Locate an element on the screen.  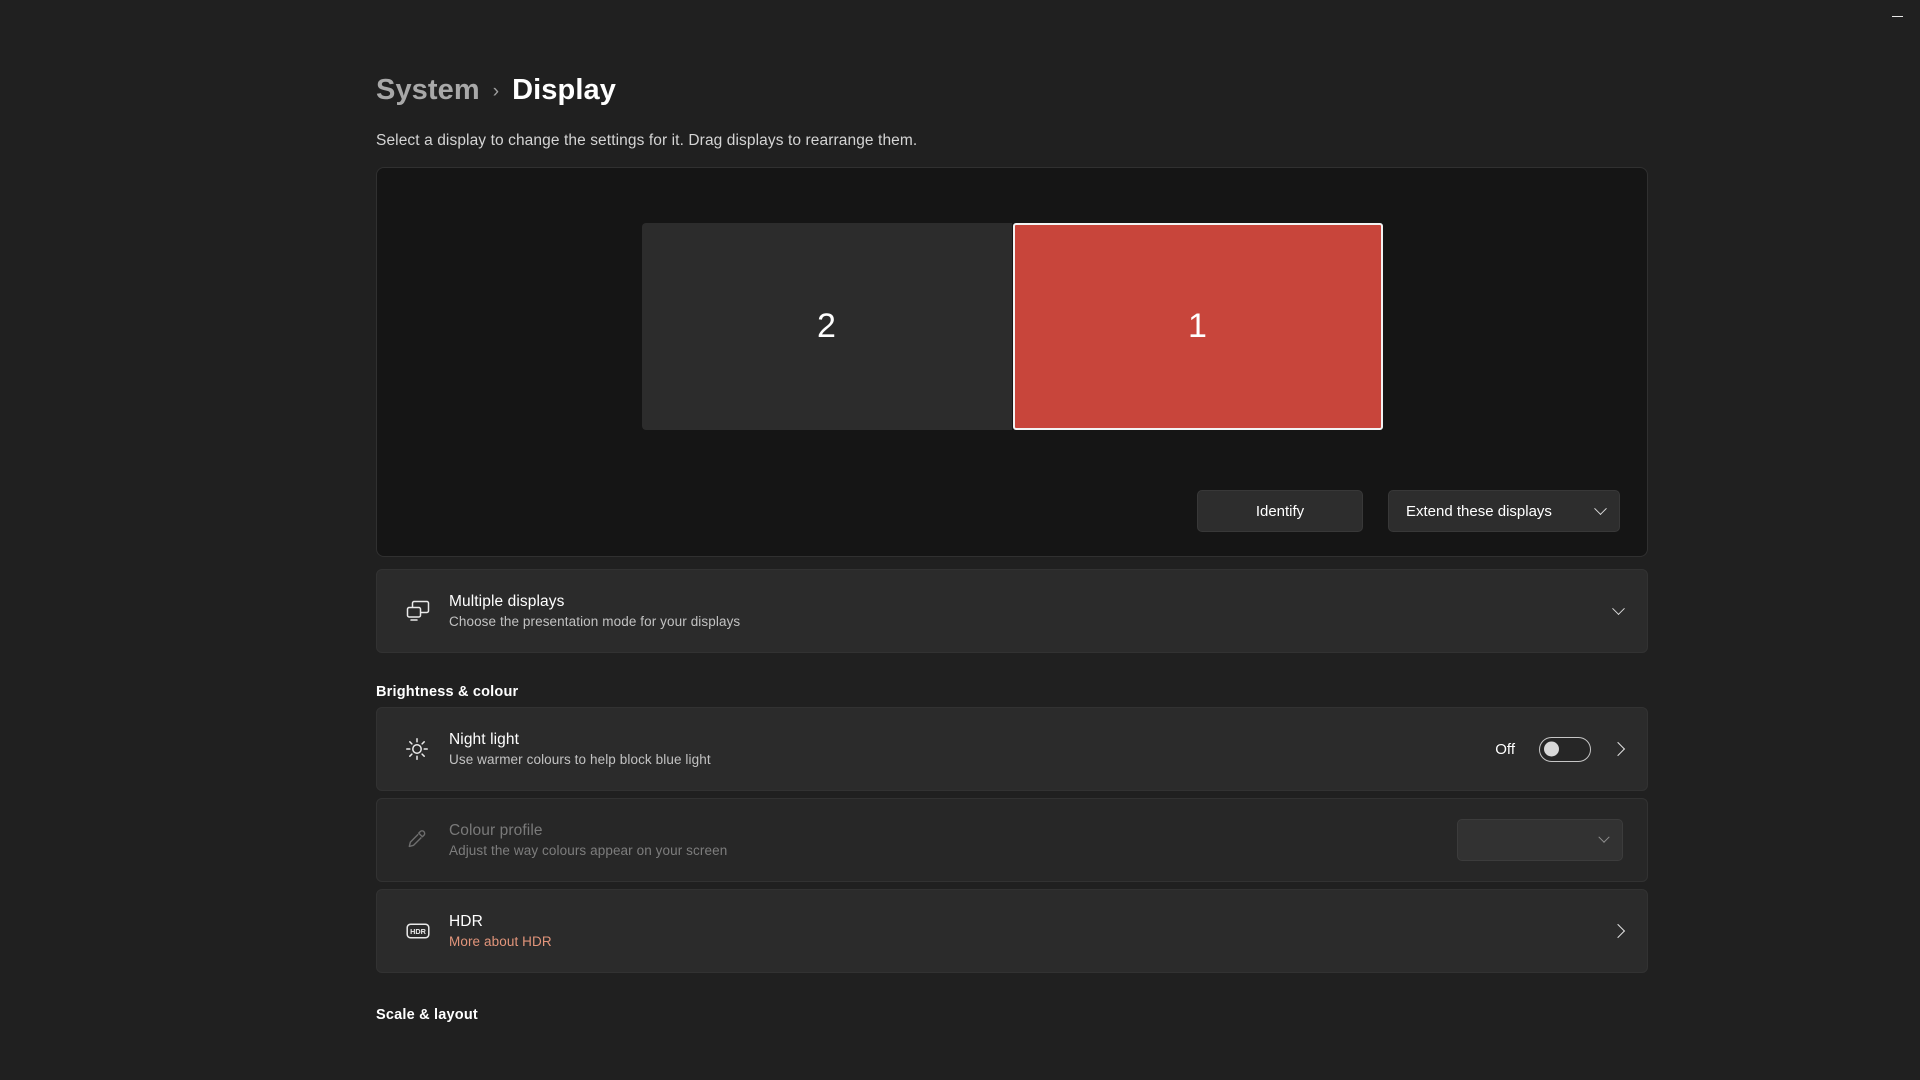
section-heading-brightness-colour: Brightness & colour is located at coordinates (447, 692).